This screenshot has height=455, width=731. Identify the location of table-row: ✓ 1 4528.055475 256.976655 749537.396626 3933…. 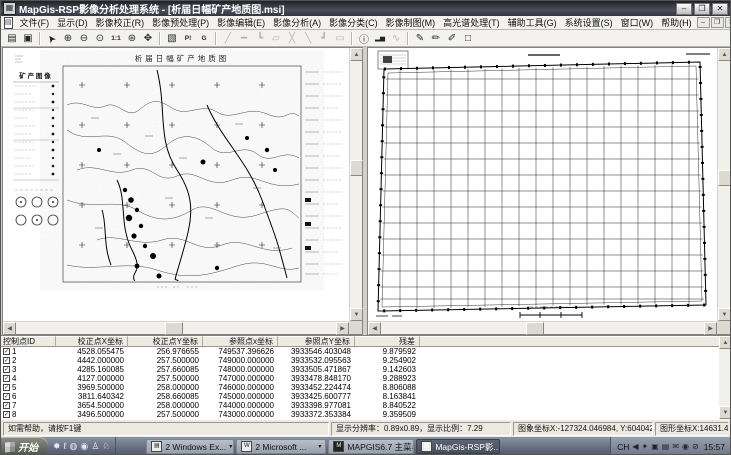
(365, 351).